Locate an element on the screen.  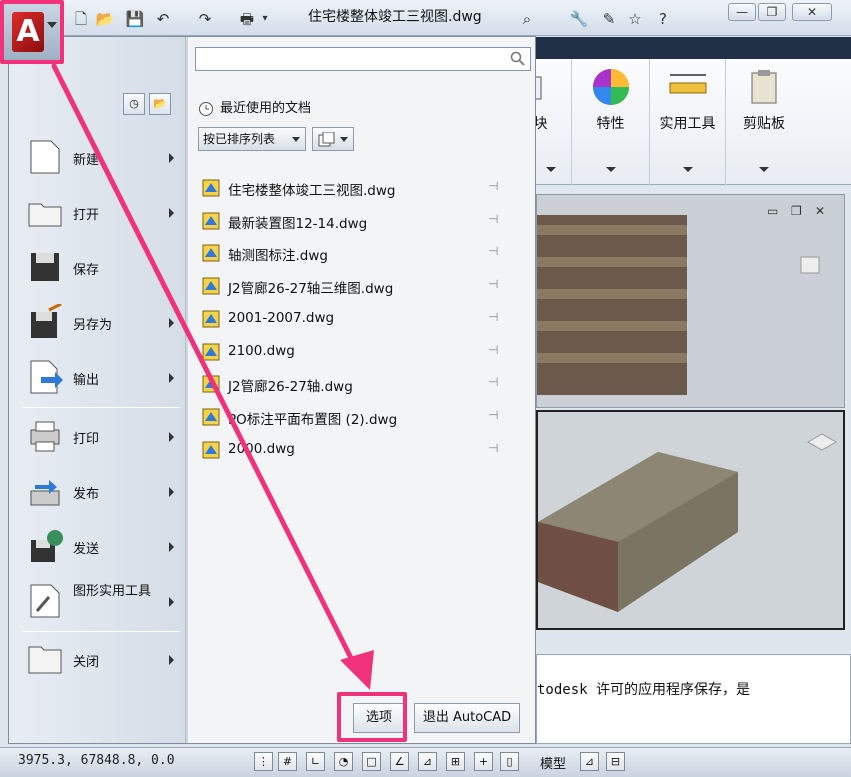
search-box is located at coordinates (363, 59).